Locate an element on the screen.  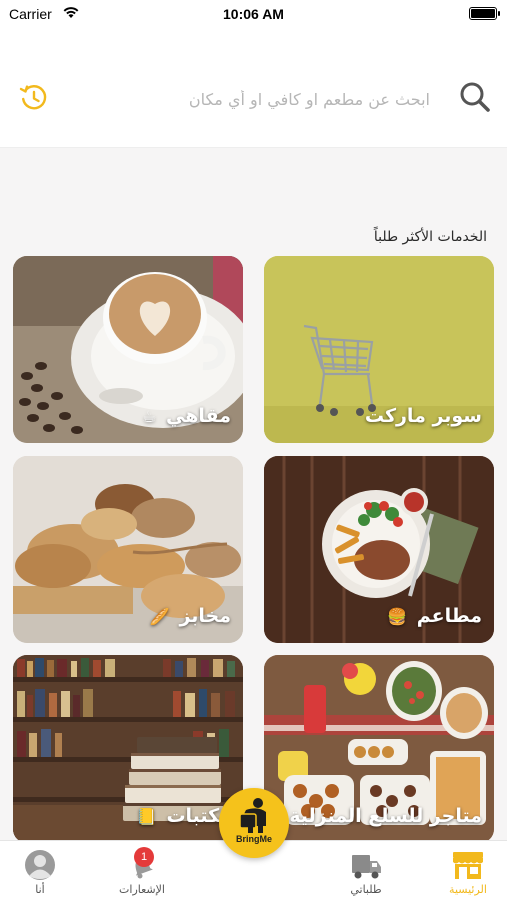
tile-label: مخابز 🥖 is located at coordinates (190, 616).